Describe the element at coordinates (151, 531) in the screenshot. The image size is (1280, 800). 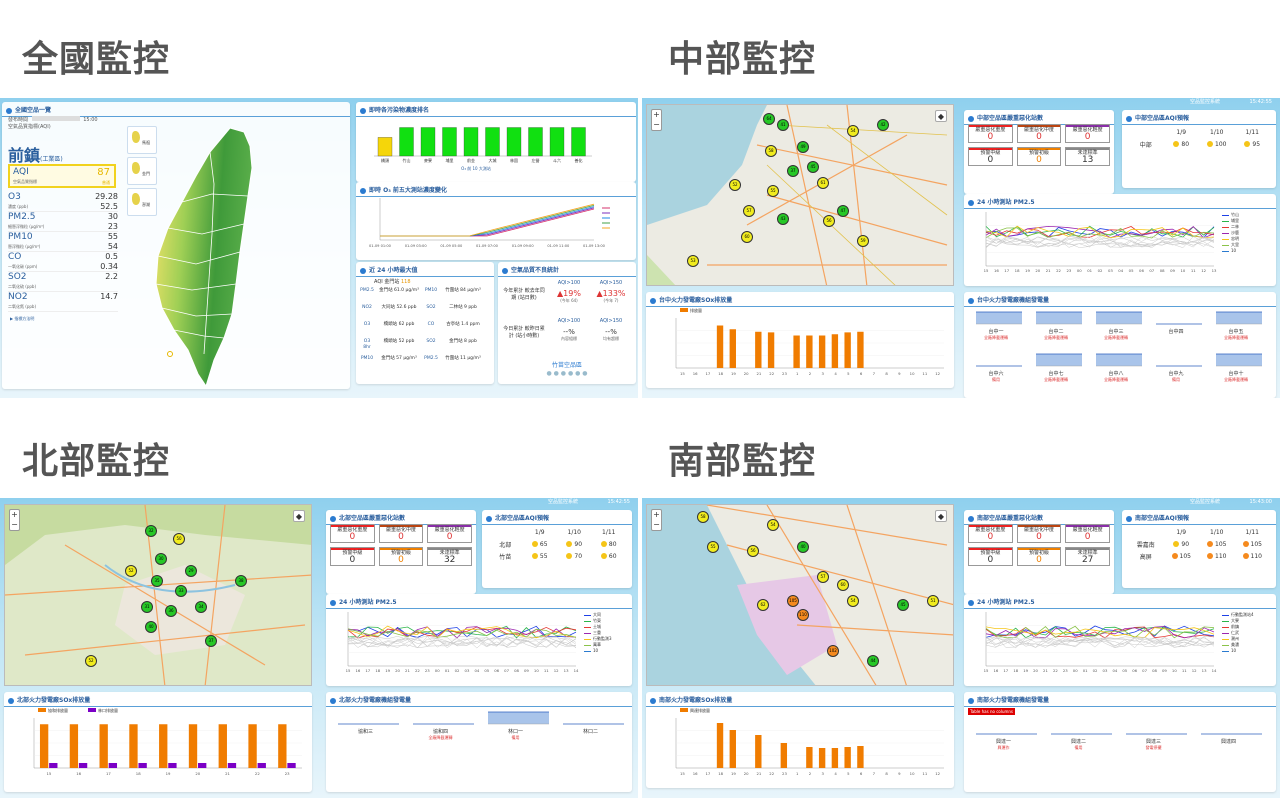
I see `station-marker: 32` at that location.